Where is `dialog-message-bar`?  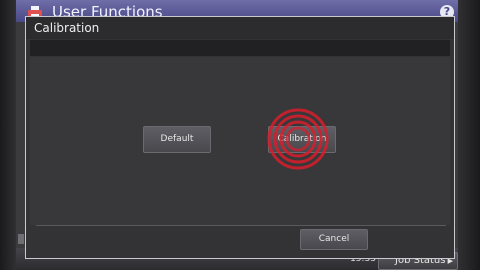 dialog-message-bar is located at coordinates (240, 48).